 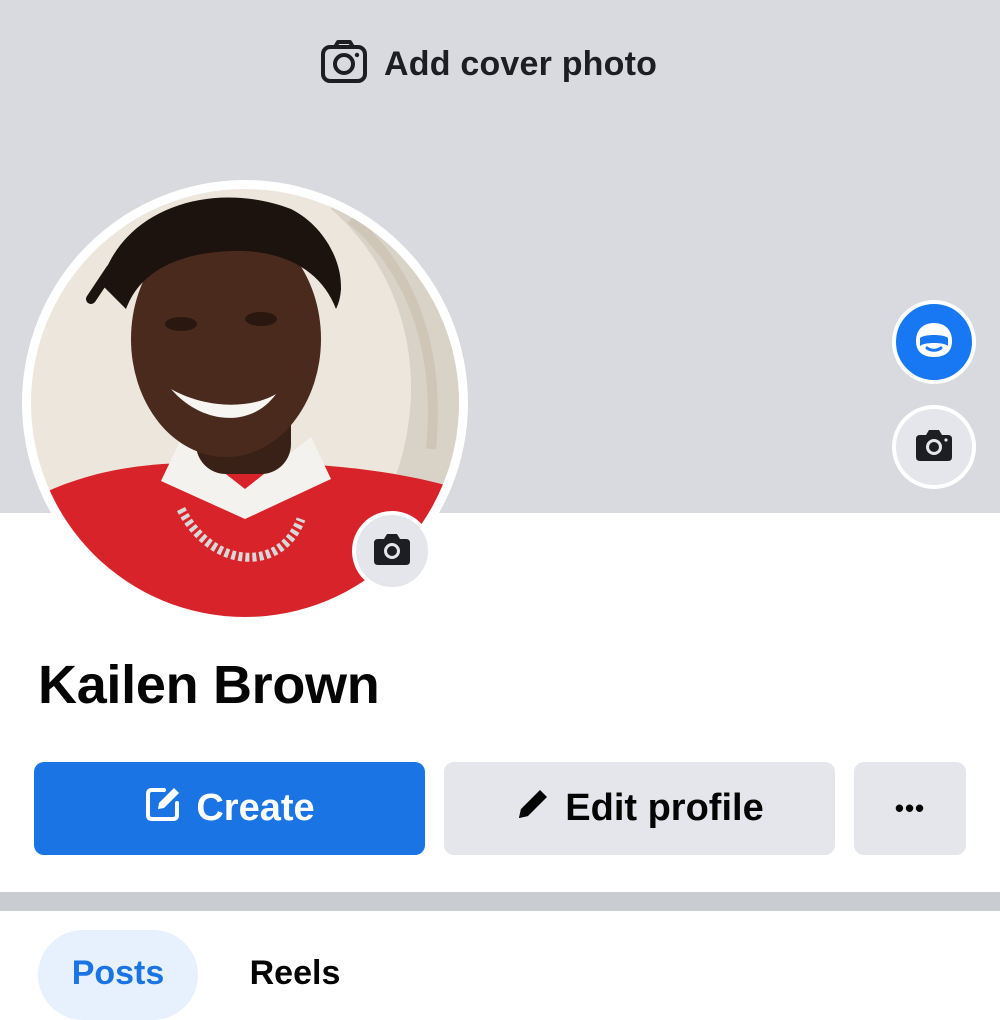 I want to click on add-cover-photo-button: Add cover photo, so click(x=489, y=64).